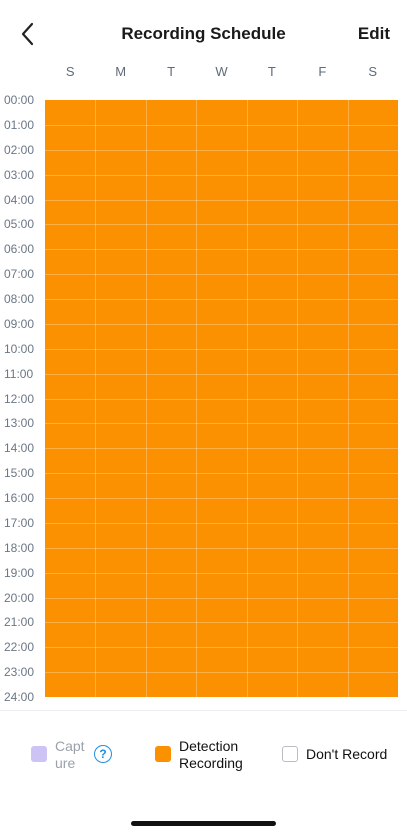 The width and height of the screenshot is (407, 834). What do you see at coordinates (203, 710) in the screenshot?
I see `divider` at bounding box center [203, 710].